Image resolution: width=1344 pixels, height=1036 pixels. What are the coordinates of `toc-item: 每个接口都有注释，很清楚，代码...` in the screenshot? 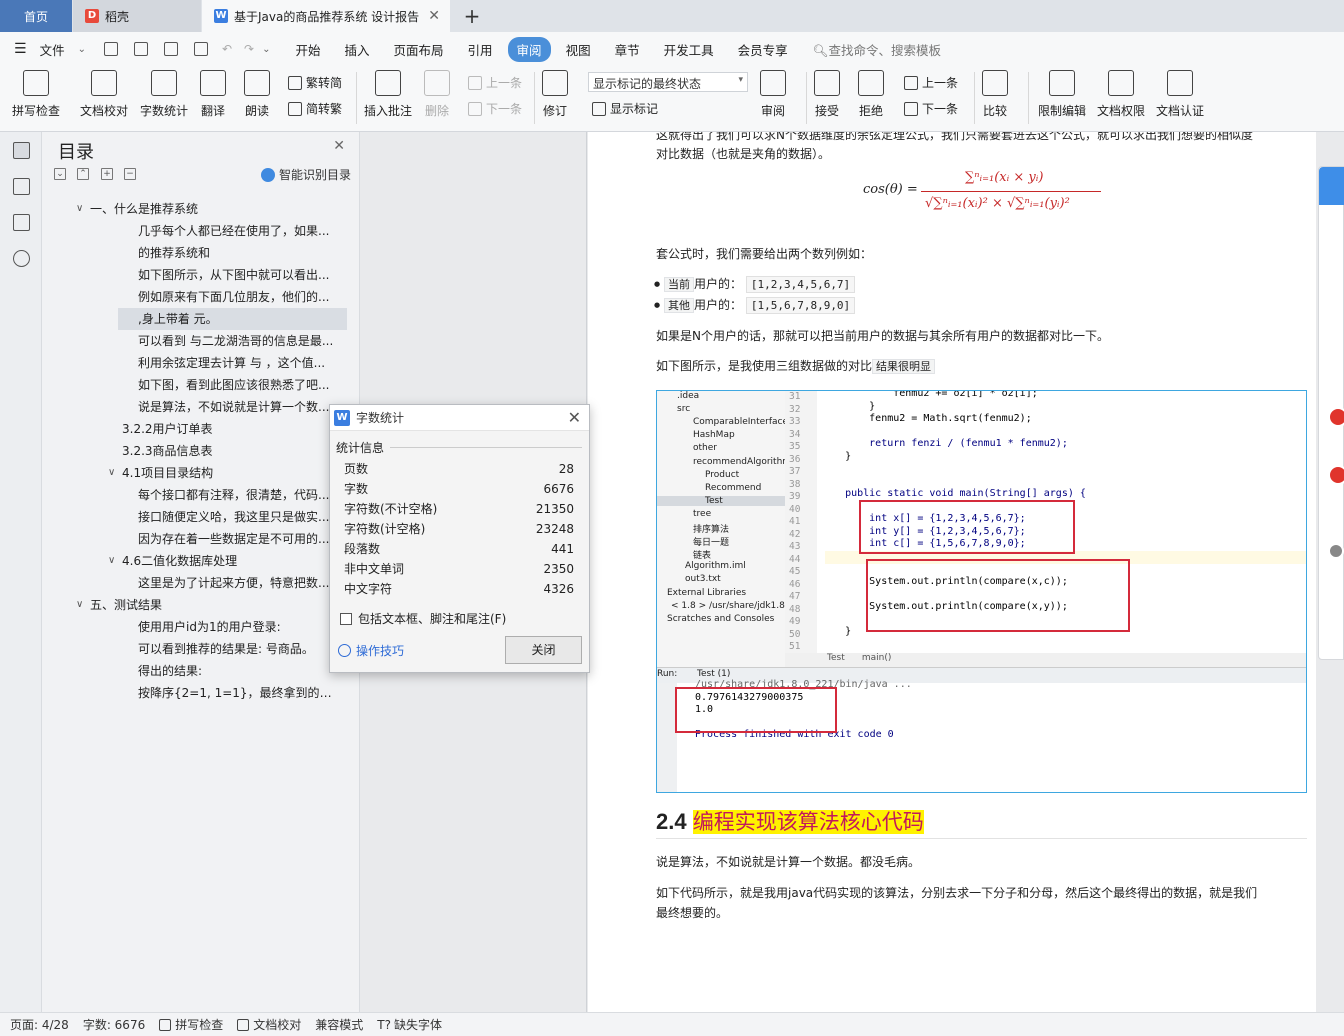 It's located at (238, 495).